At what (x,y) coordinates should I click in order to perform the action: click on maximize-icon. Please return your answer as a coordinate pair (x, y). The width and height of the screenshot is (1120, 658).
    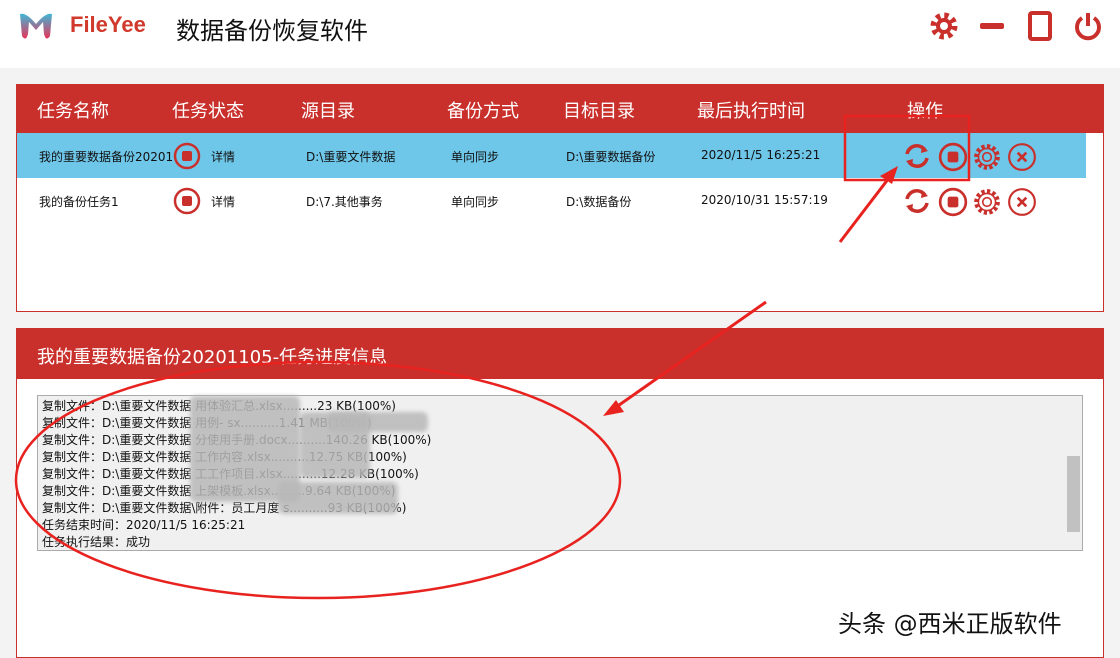
    Looking at the image, I should click on (1040, 26).